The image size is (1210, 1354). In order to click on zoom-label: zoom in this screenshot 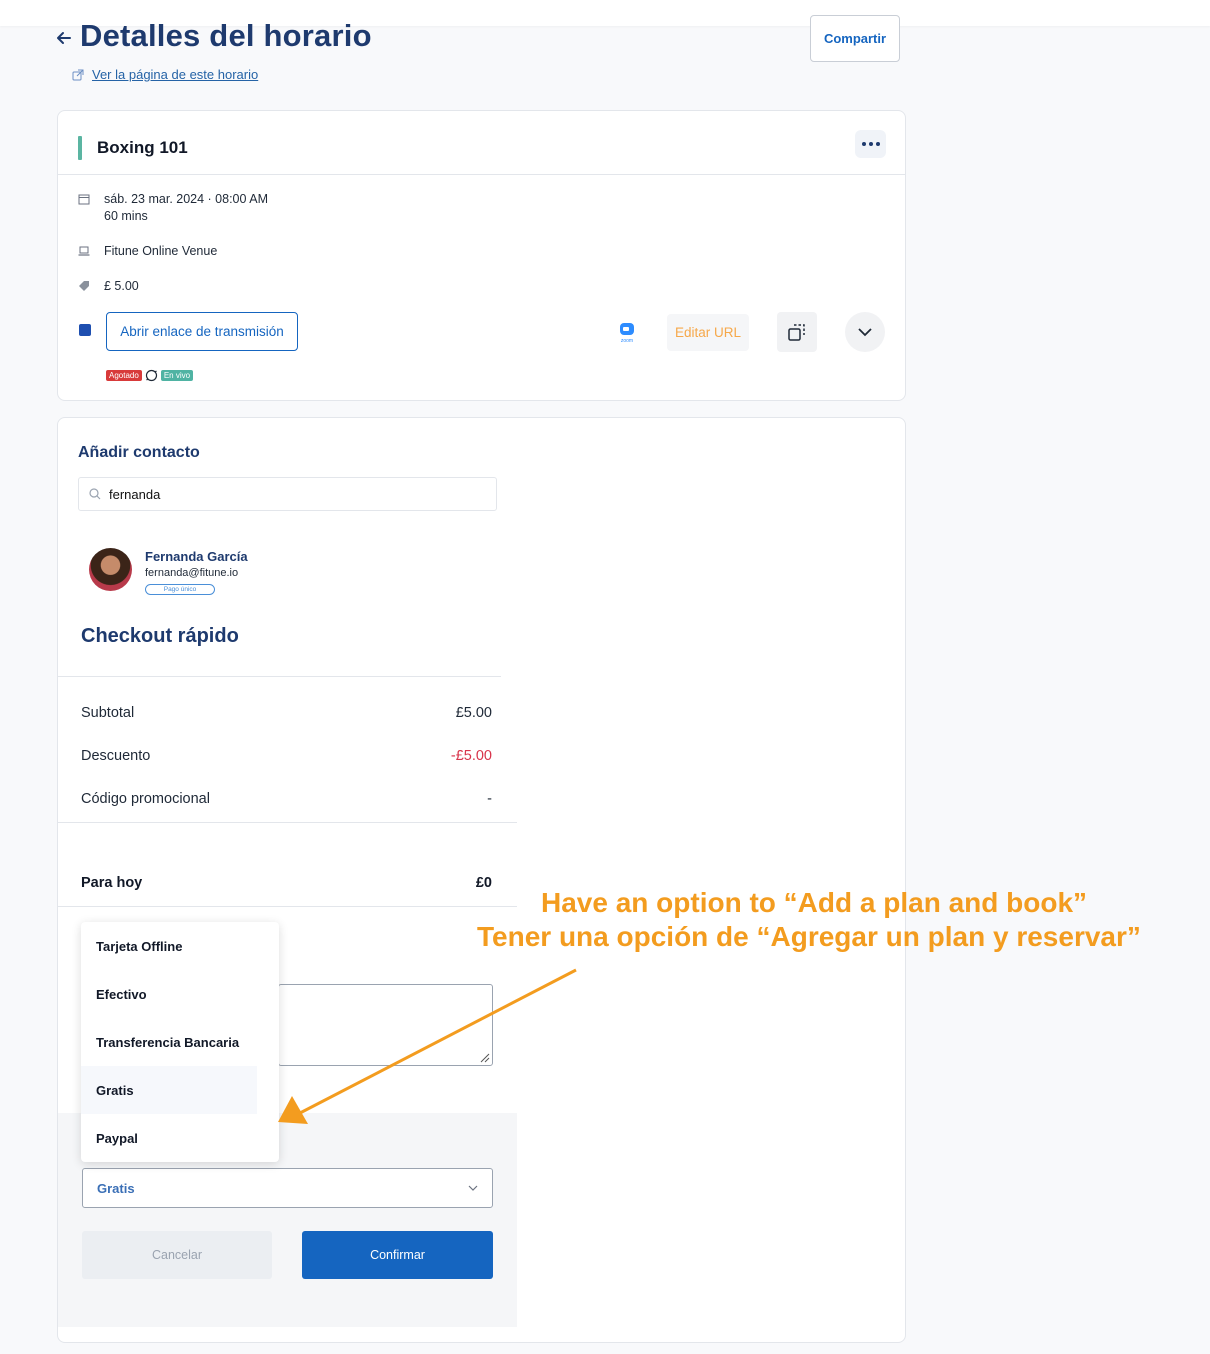, I will do `click(627, 341)`.